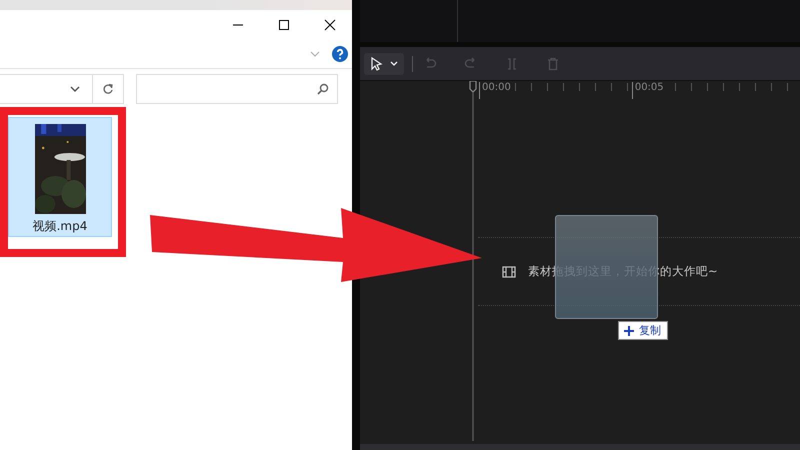 This screenshot has width=800, height=450. I want to click on close-icon, so click(330, 25).